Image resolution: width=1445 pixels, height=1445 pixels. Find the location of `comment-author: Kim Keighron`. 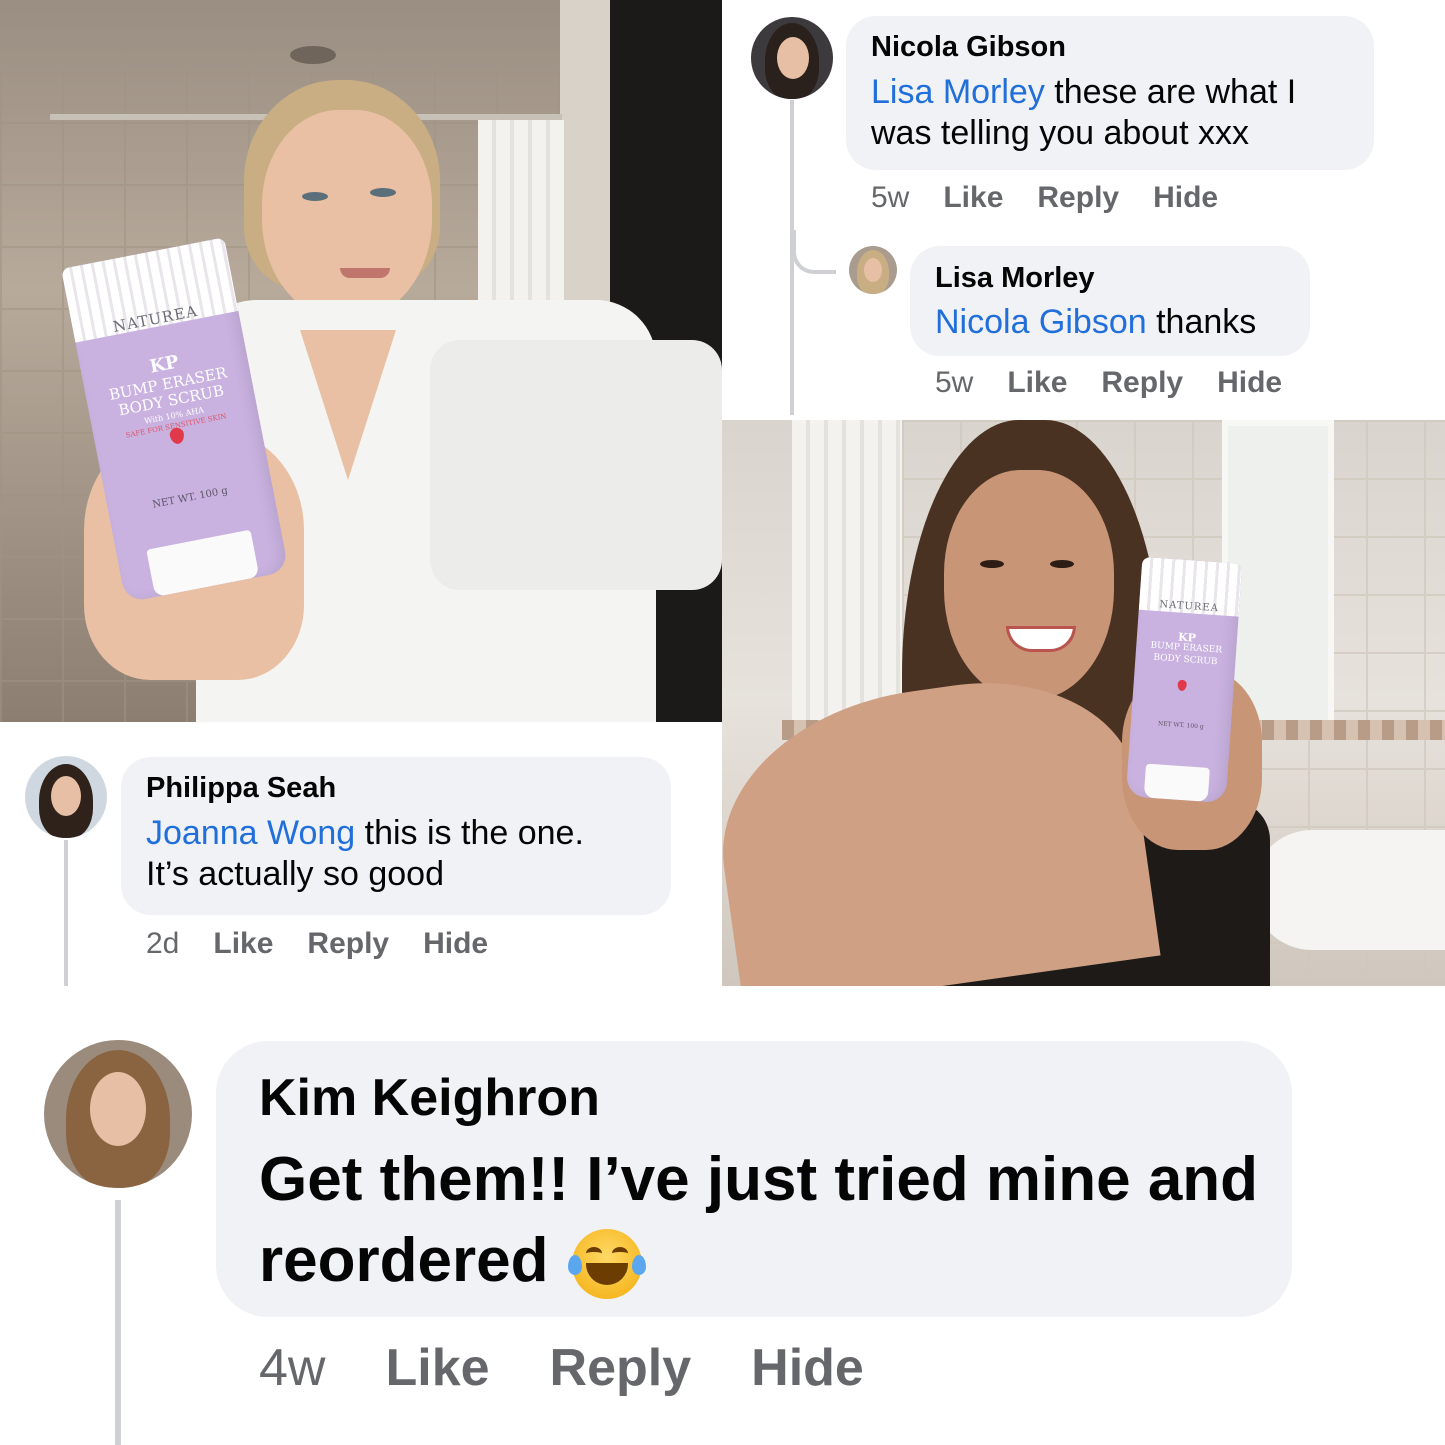

comment-author: Kim Keighron is located at coordinates (429, 1098).